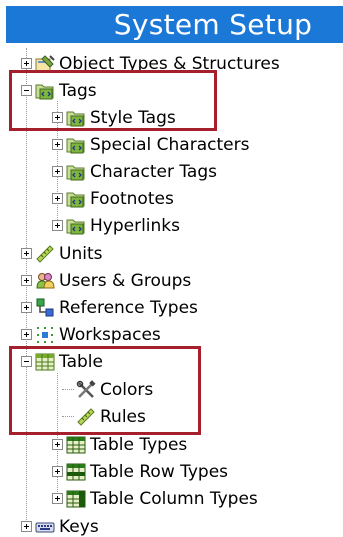 The width and height of the screenshot is (343, 537). I want to click on tree-item-table-types: Table Types, so click(119, 444).